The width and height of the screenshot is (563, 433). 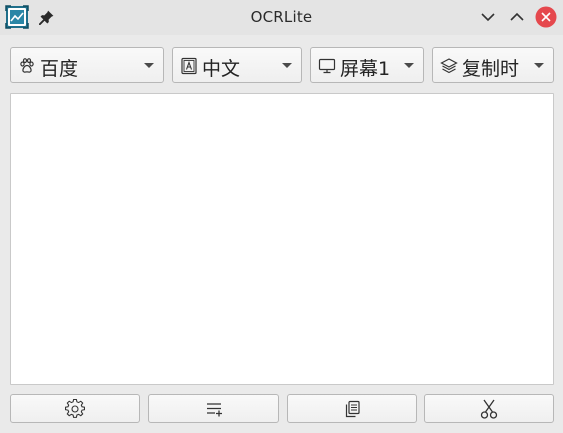 I want to click on text-page-icon, so click(x=189, y=66).